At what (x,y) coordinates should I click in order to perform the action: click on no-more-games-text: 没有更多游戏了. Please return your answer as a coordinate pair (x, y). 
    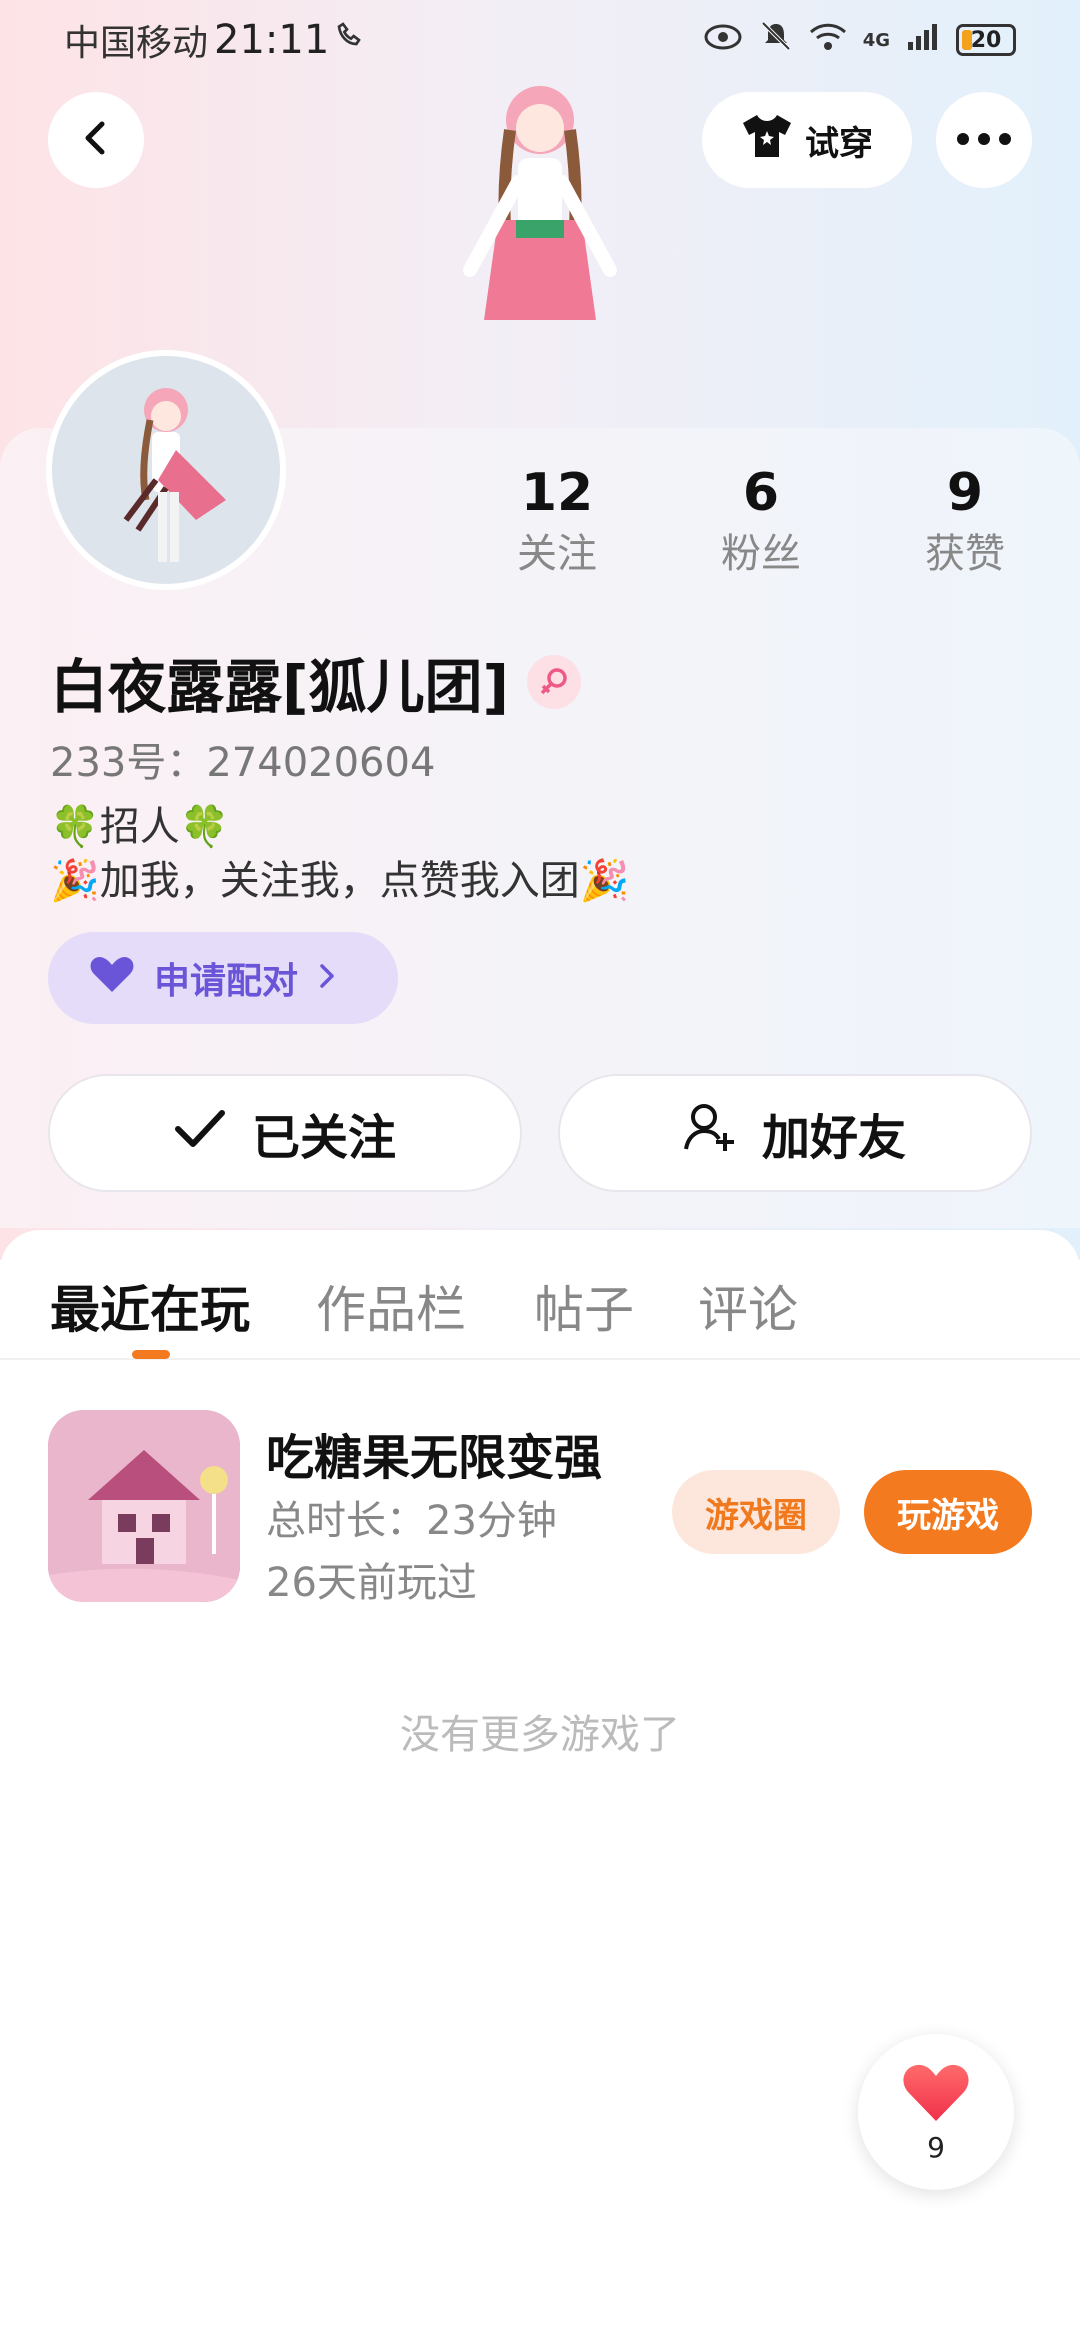
    Looking at the image, I should click on (540, 1735).